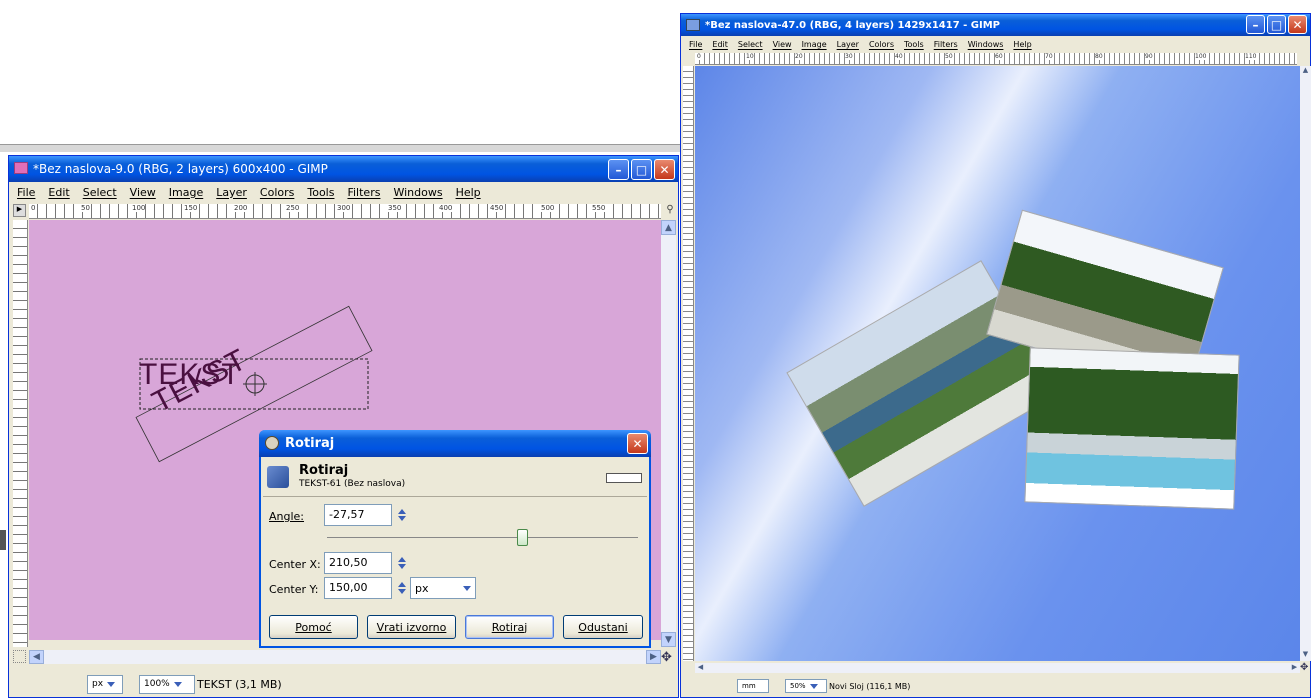  What do you see at coordinates (19, 656) in the screenshot?
I see `quick-mask-icon` at bounding box center [19, 656].